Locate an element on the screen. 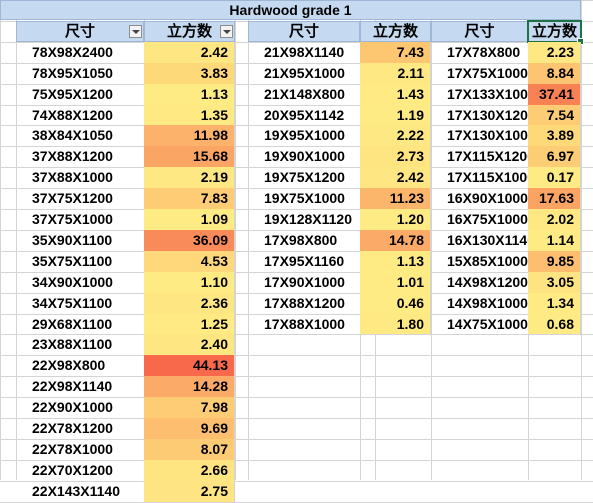 The height and width of the screenshot is (503, 593). size-cell: 14X98X1000 is located at coordinates (479, 303).